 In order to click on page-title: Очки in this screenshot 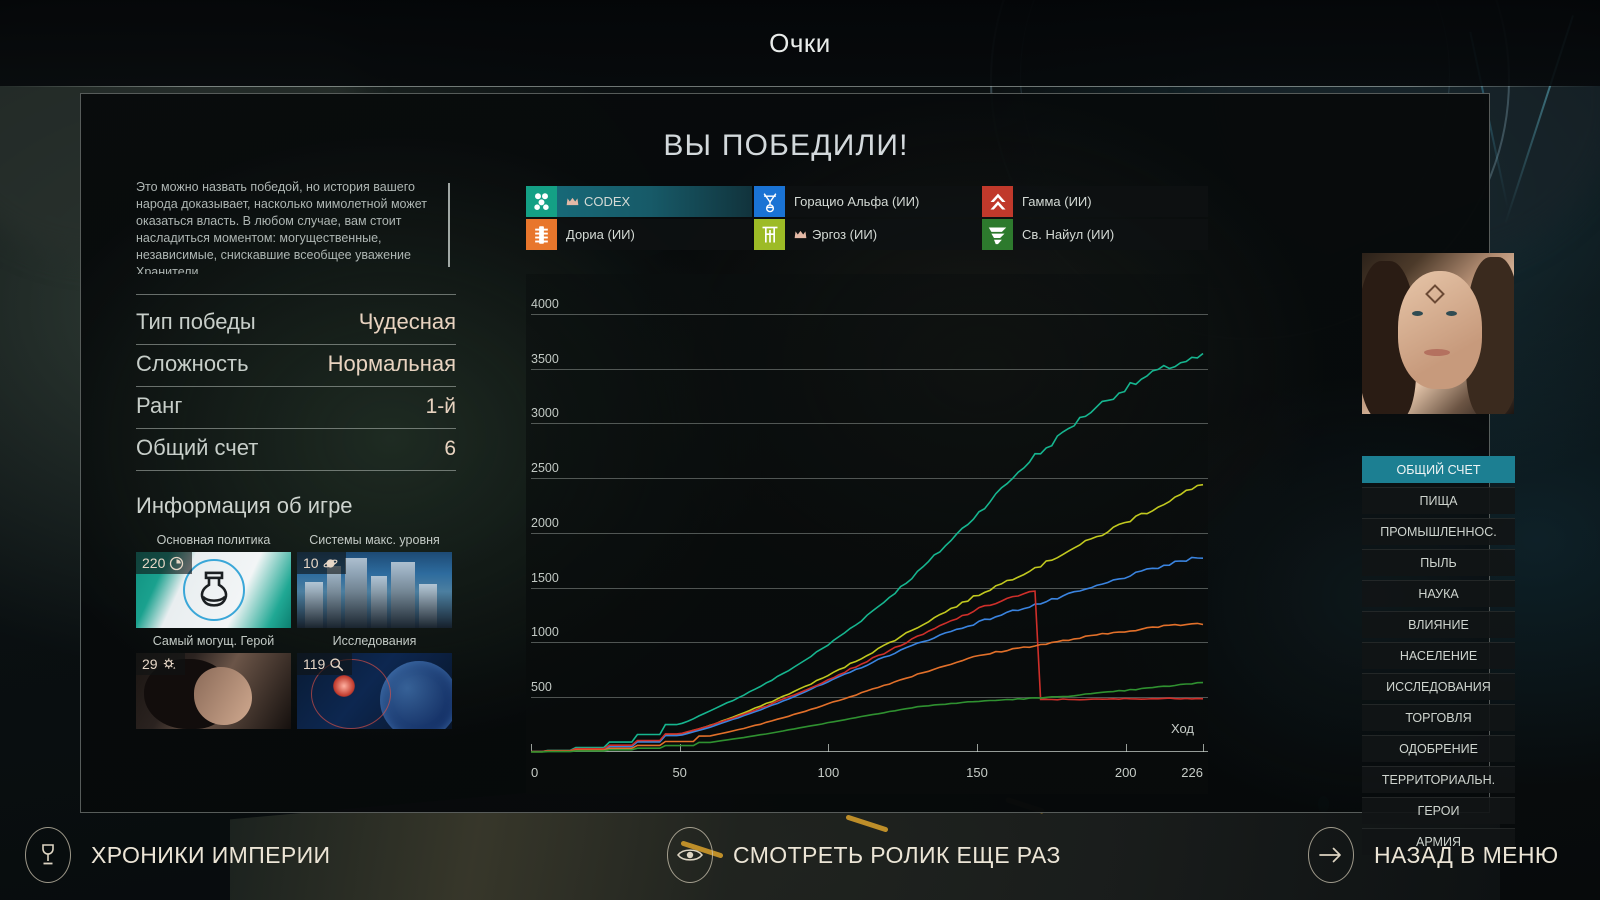, I will do `click(800, 43)`.